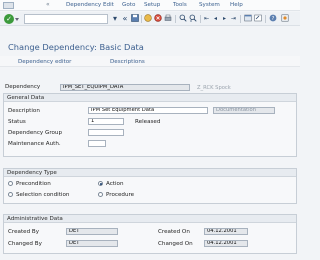  Describe the element at coordinates (127, 62) in the screenshot. I see `descriptions-button: Descriptions` at that location.